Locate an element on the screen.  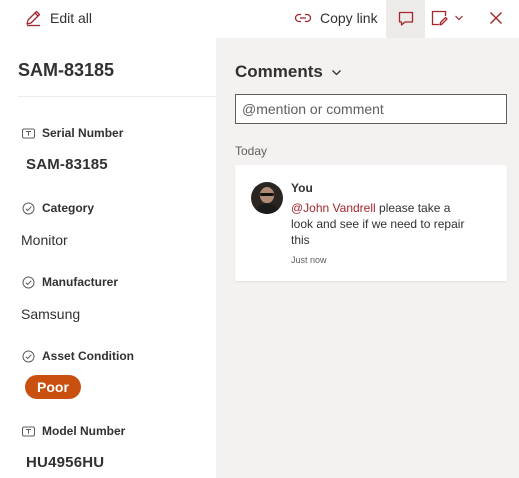
comments-header: Comments is located at coordinates (288, 72).